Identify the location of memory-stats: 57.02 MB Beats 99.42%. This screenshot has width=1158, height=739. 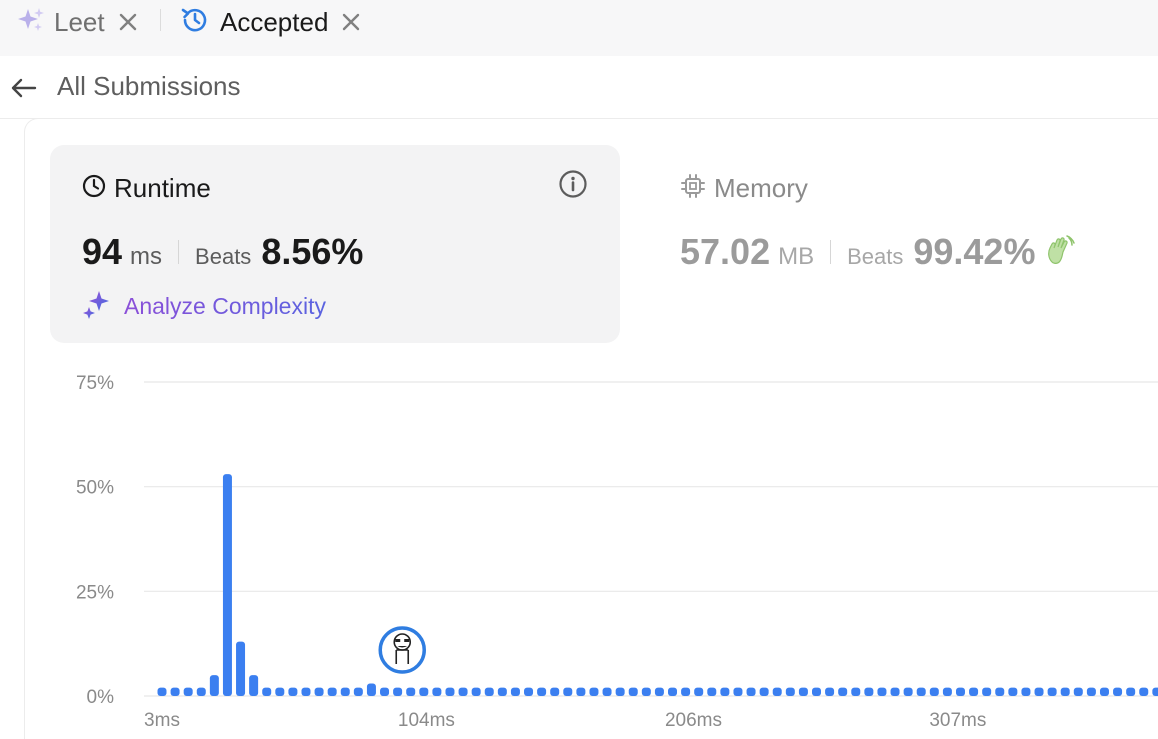
(878, 252).